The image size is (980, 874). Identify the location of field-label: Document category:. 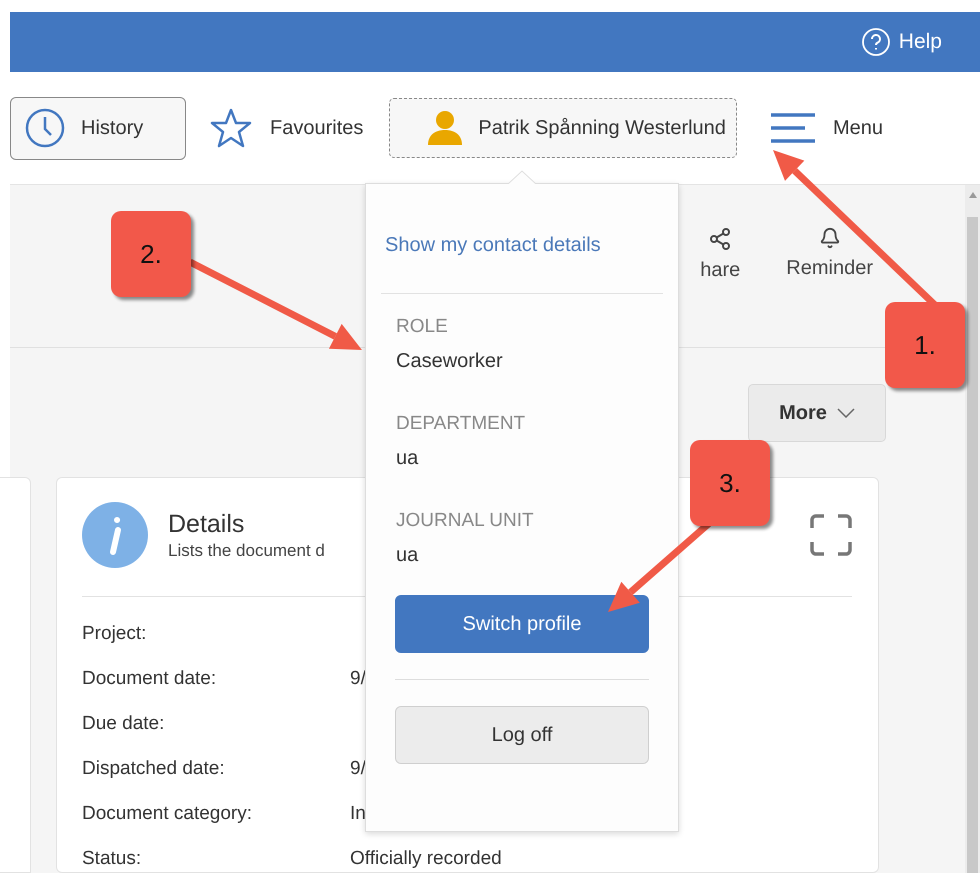
(168, 814).